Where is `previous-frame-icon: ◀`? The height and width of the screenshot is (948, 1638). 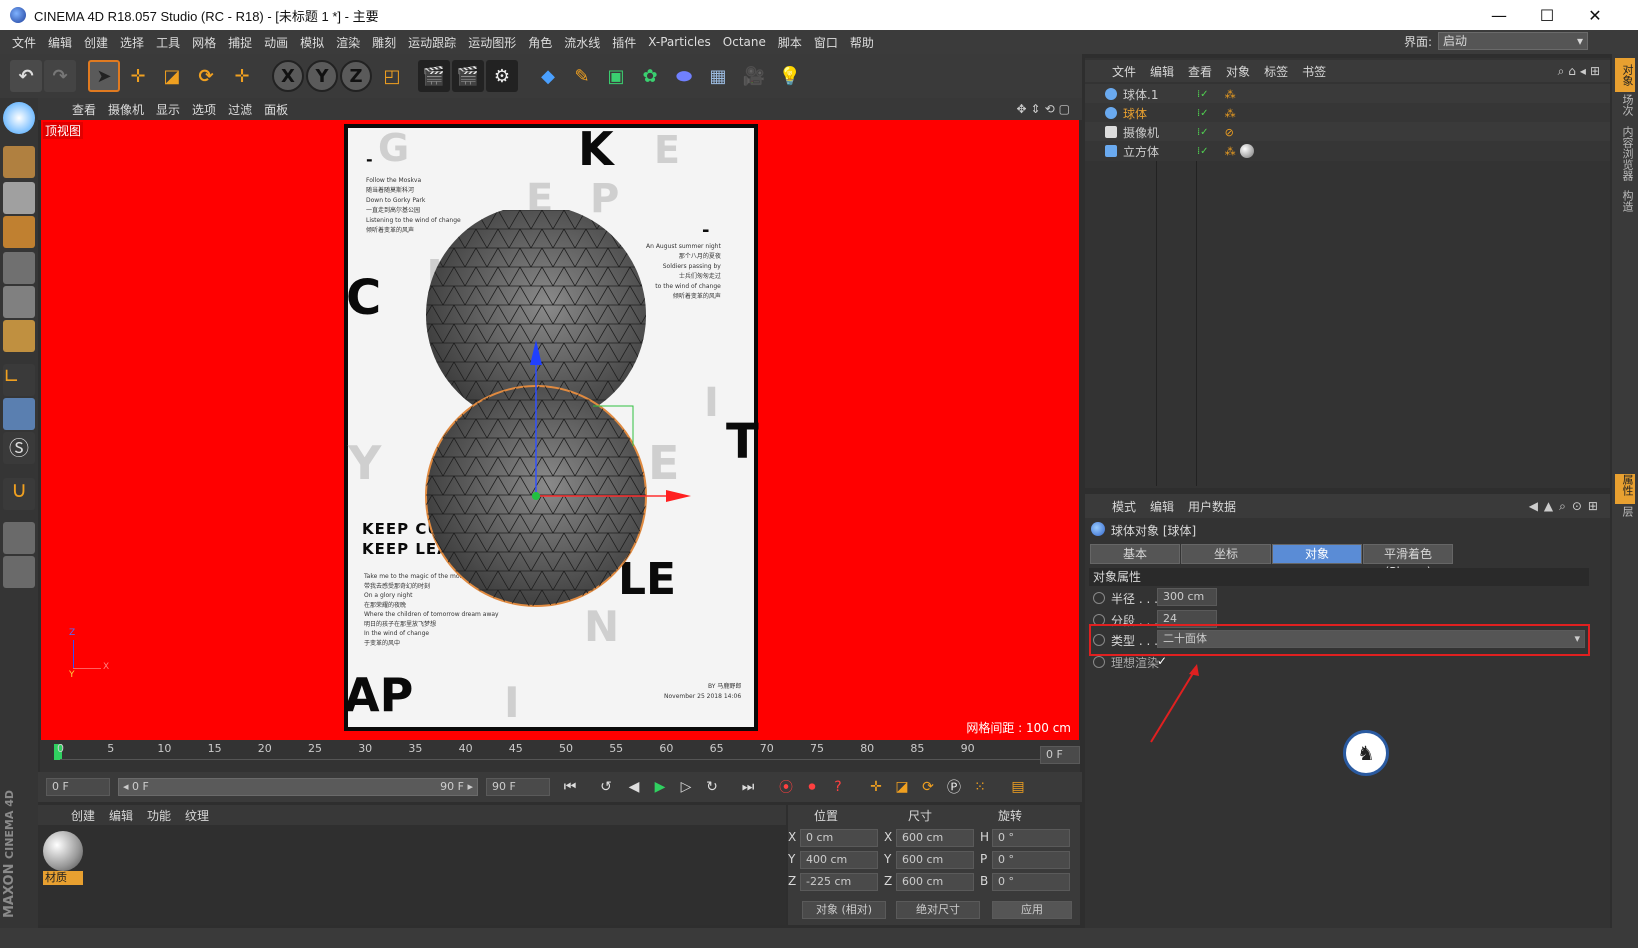 previous-frame-icon: ◀ is located at coordinates (634, 787).